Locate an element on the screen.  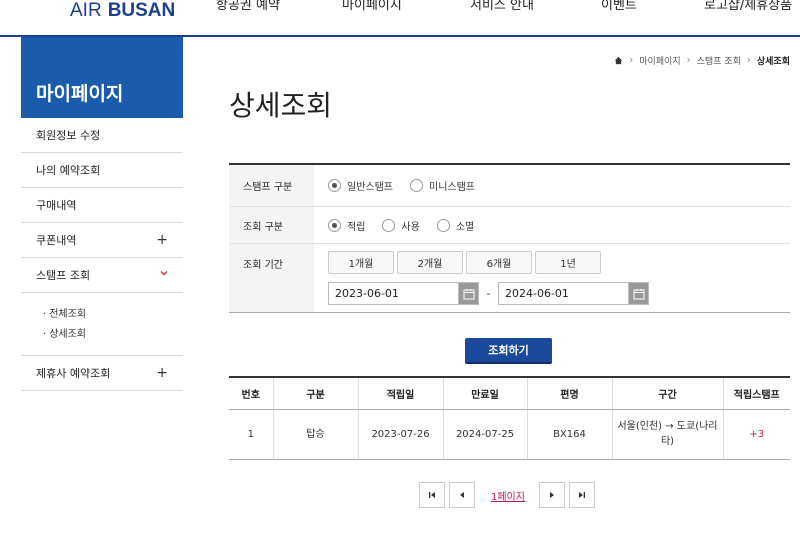
sidebar-item-coupons: 쿠폰내역 + is located at coordinates (102, 240).